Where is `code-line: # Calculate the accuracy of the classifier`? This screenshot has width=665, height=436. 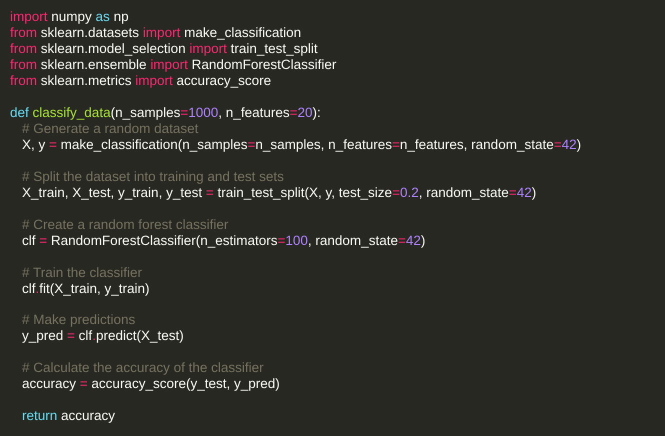
code-line: # Calculate the accuracy of the classifier is located at coordinates (143, 368).